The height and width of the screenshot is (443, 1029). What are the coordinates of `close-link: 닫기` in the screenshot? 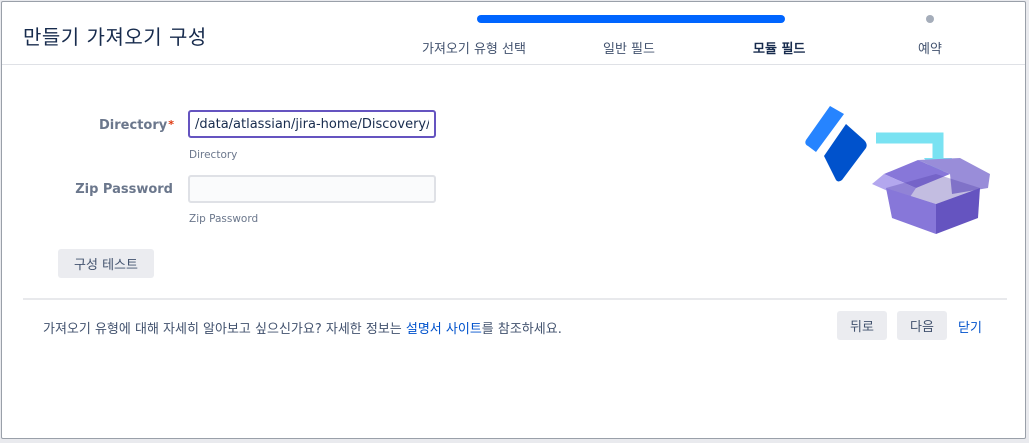 It's located at (970, 326).